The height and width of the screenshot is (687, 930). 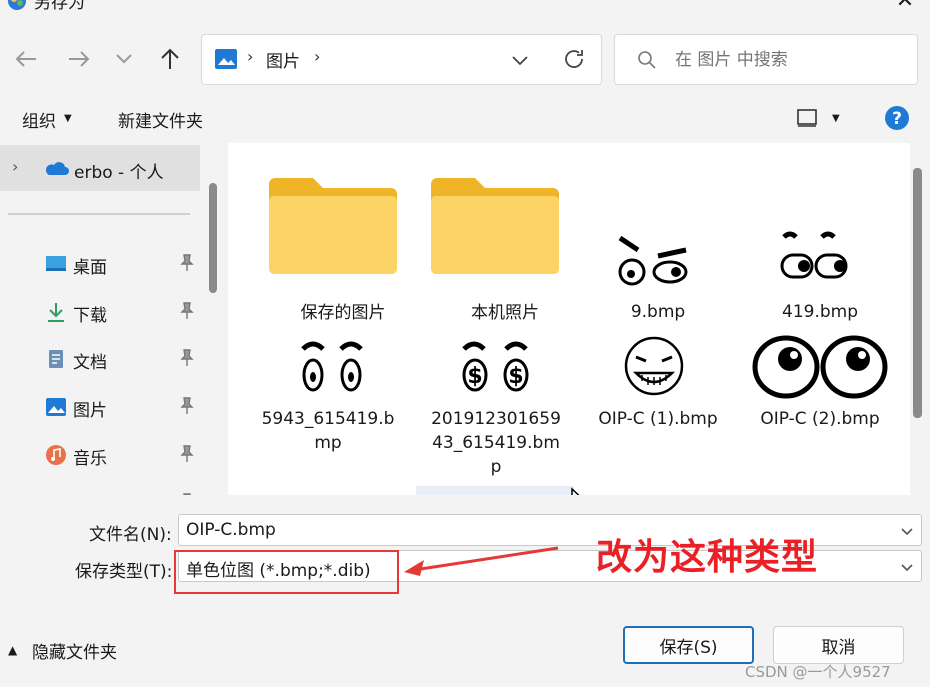 I want to click on file-item-folder: 本机照片, so click(x=505, y=248).